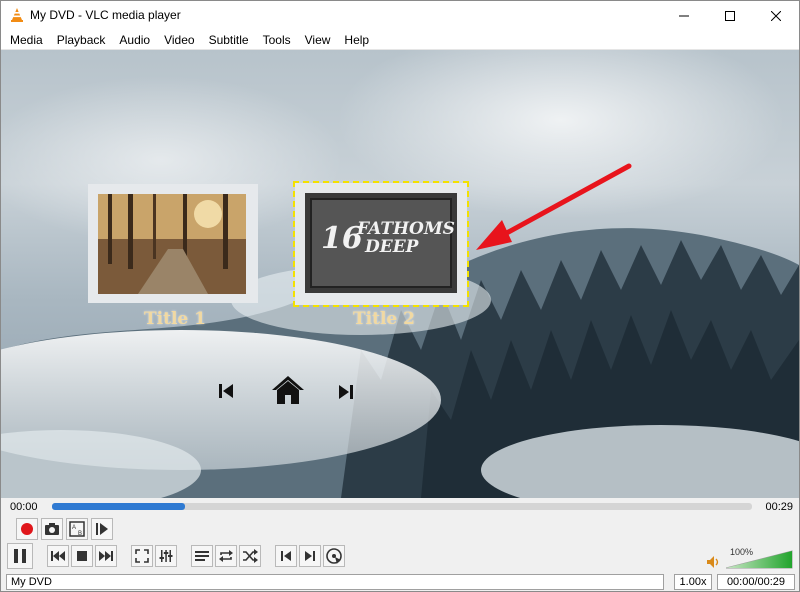  I want to click on frame-step-button, so click(102, 529).